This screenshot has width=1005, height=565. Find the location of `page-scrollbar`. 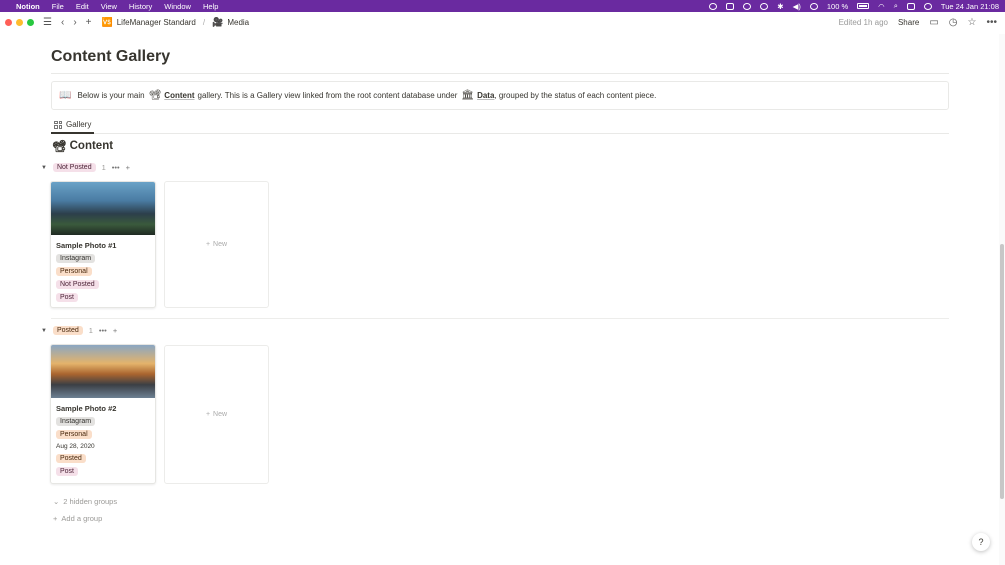

page-scrollbar is located at coordinates (1002, 299).